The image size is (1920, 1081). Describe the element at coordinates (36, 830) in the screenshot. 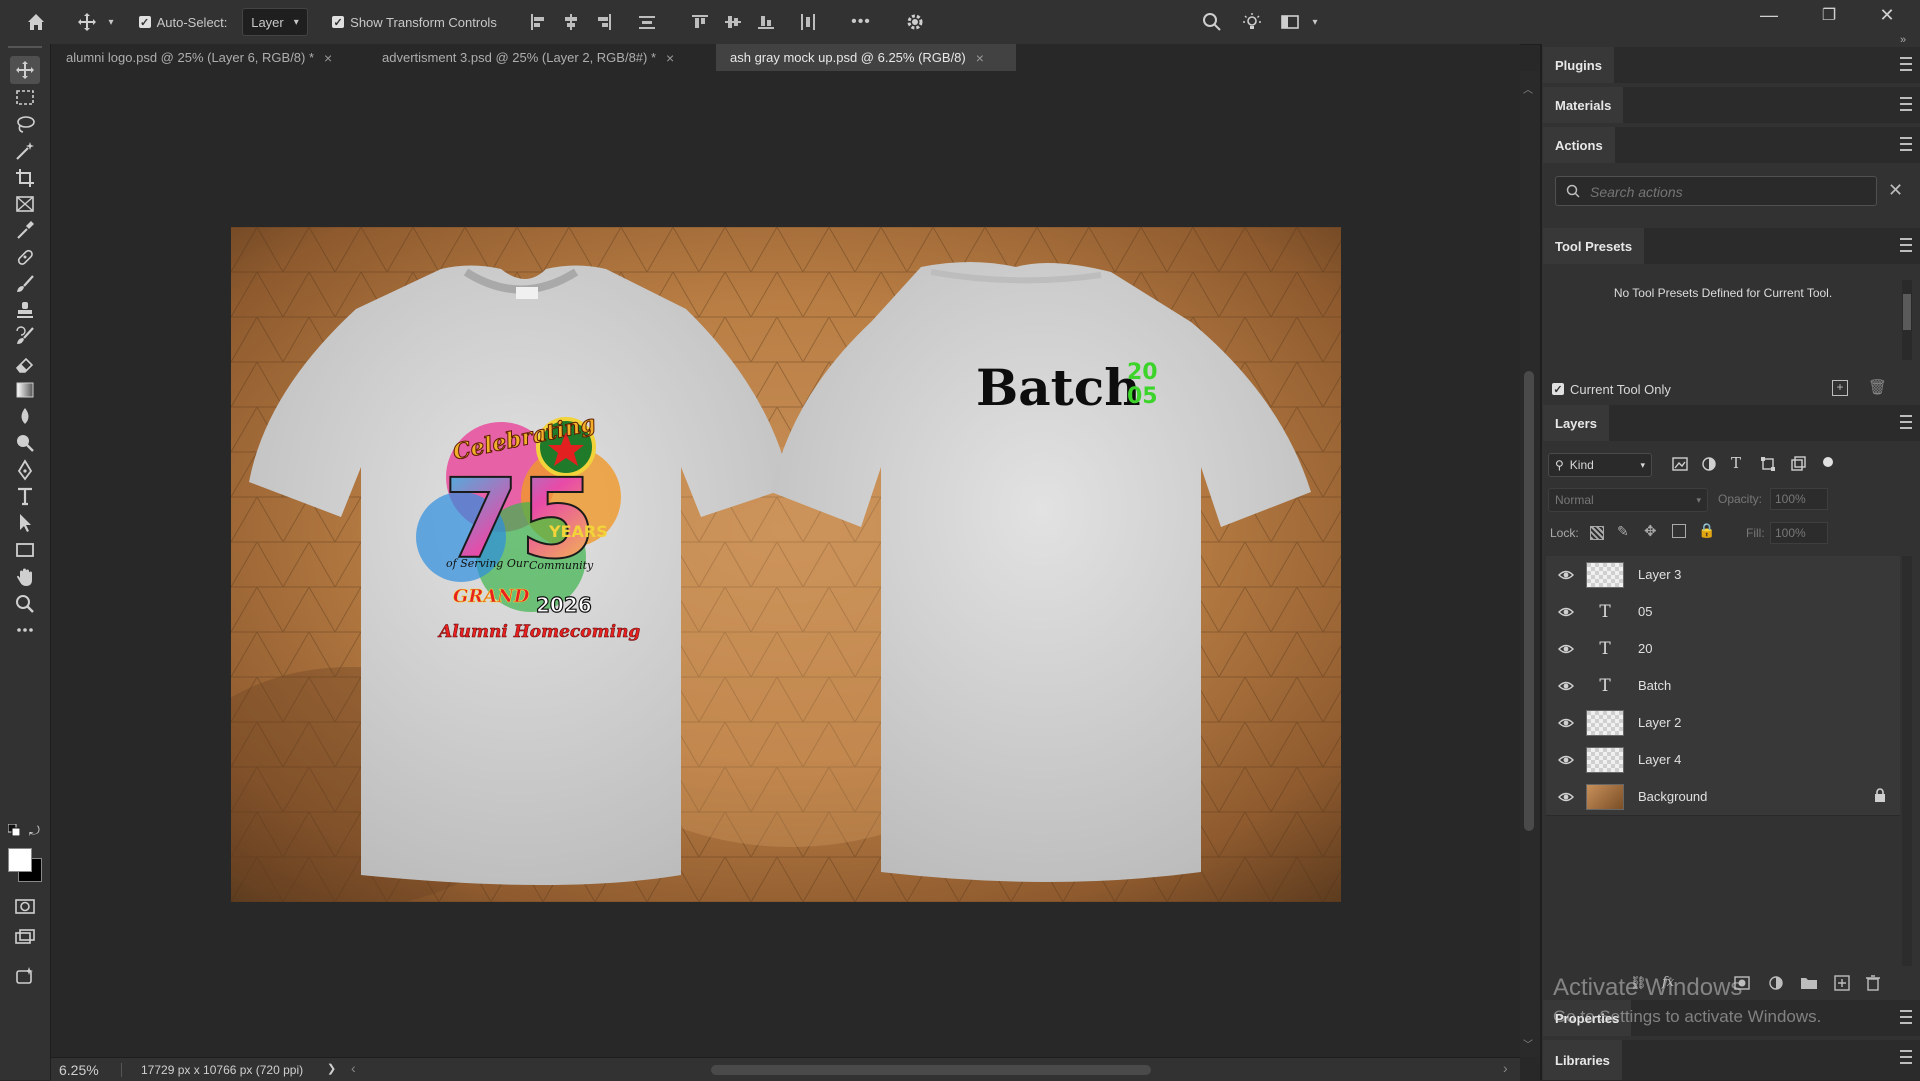

I see `swap-colors-icon: ⤾` at that location.